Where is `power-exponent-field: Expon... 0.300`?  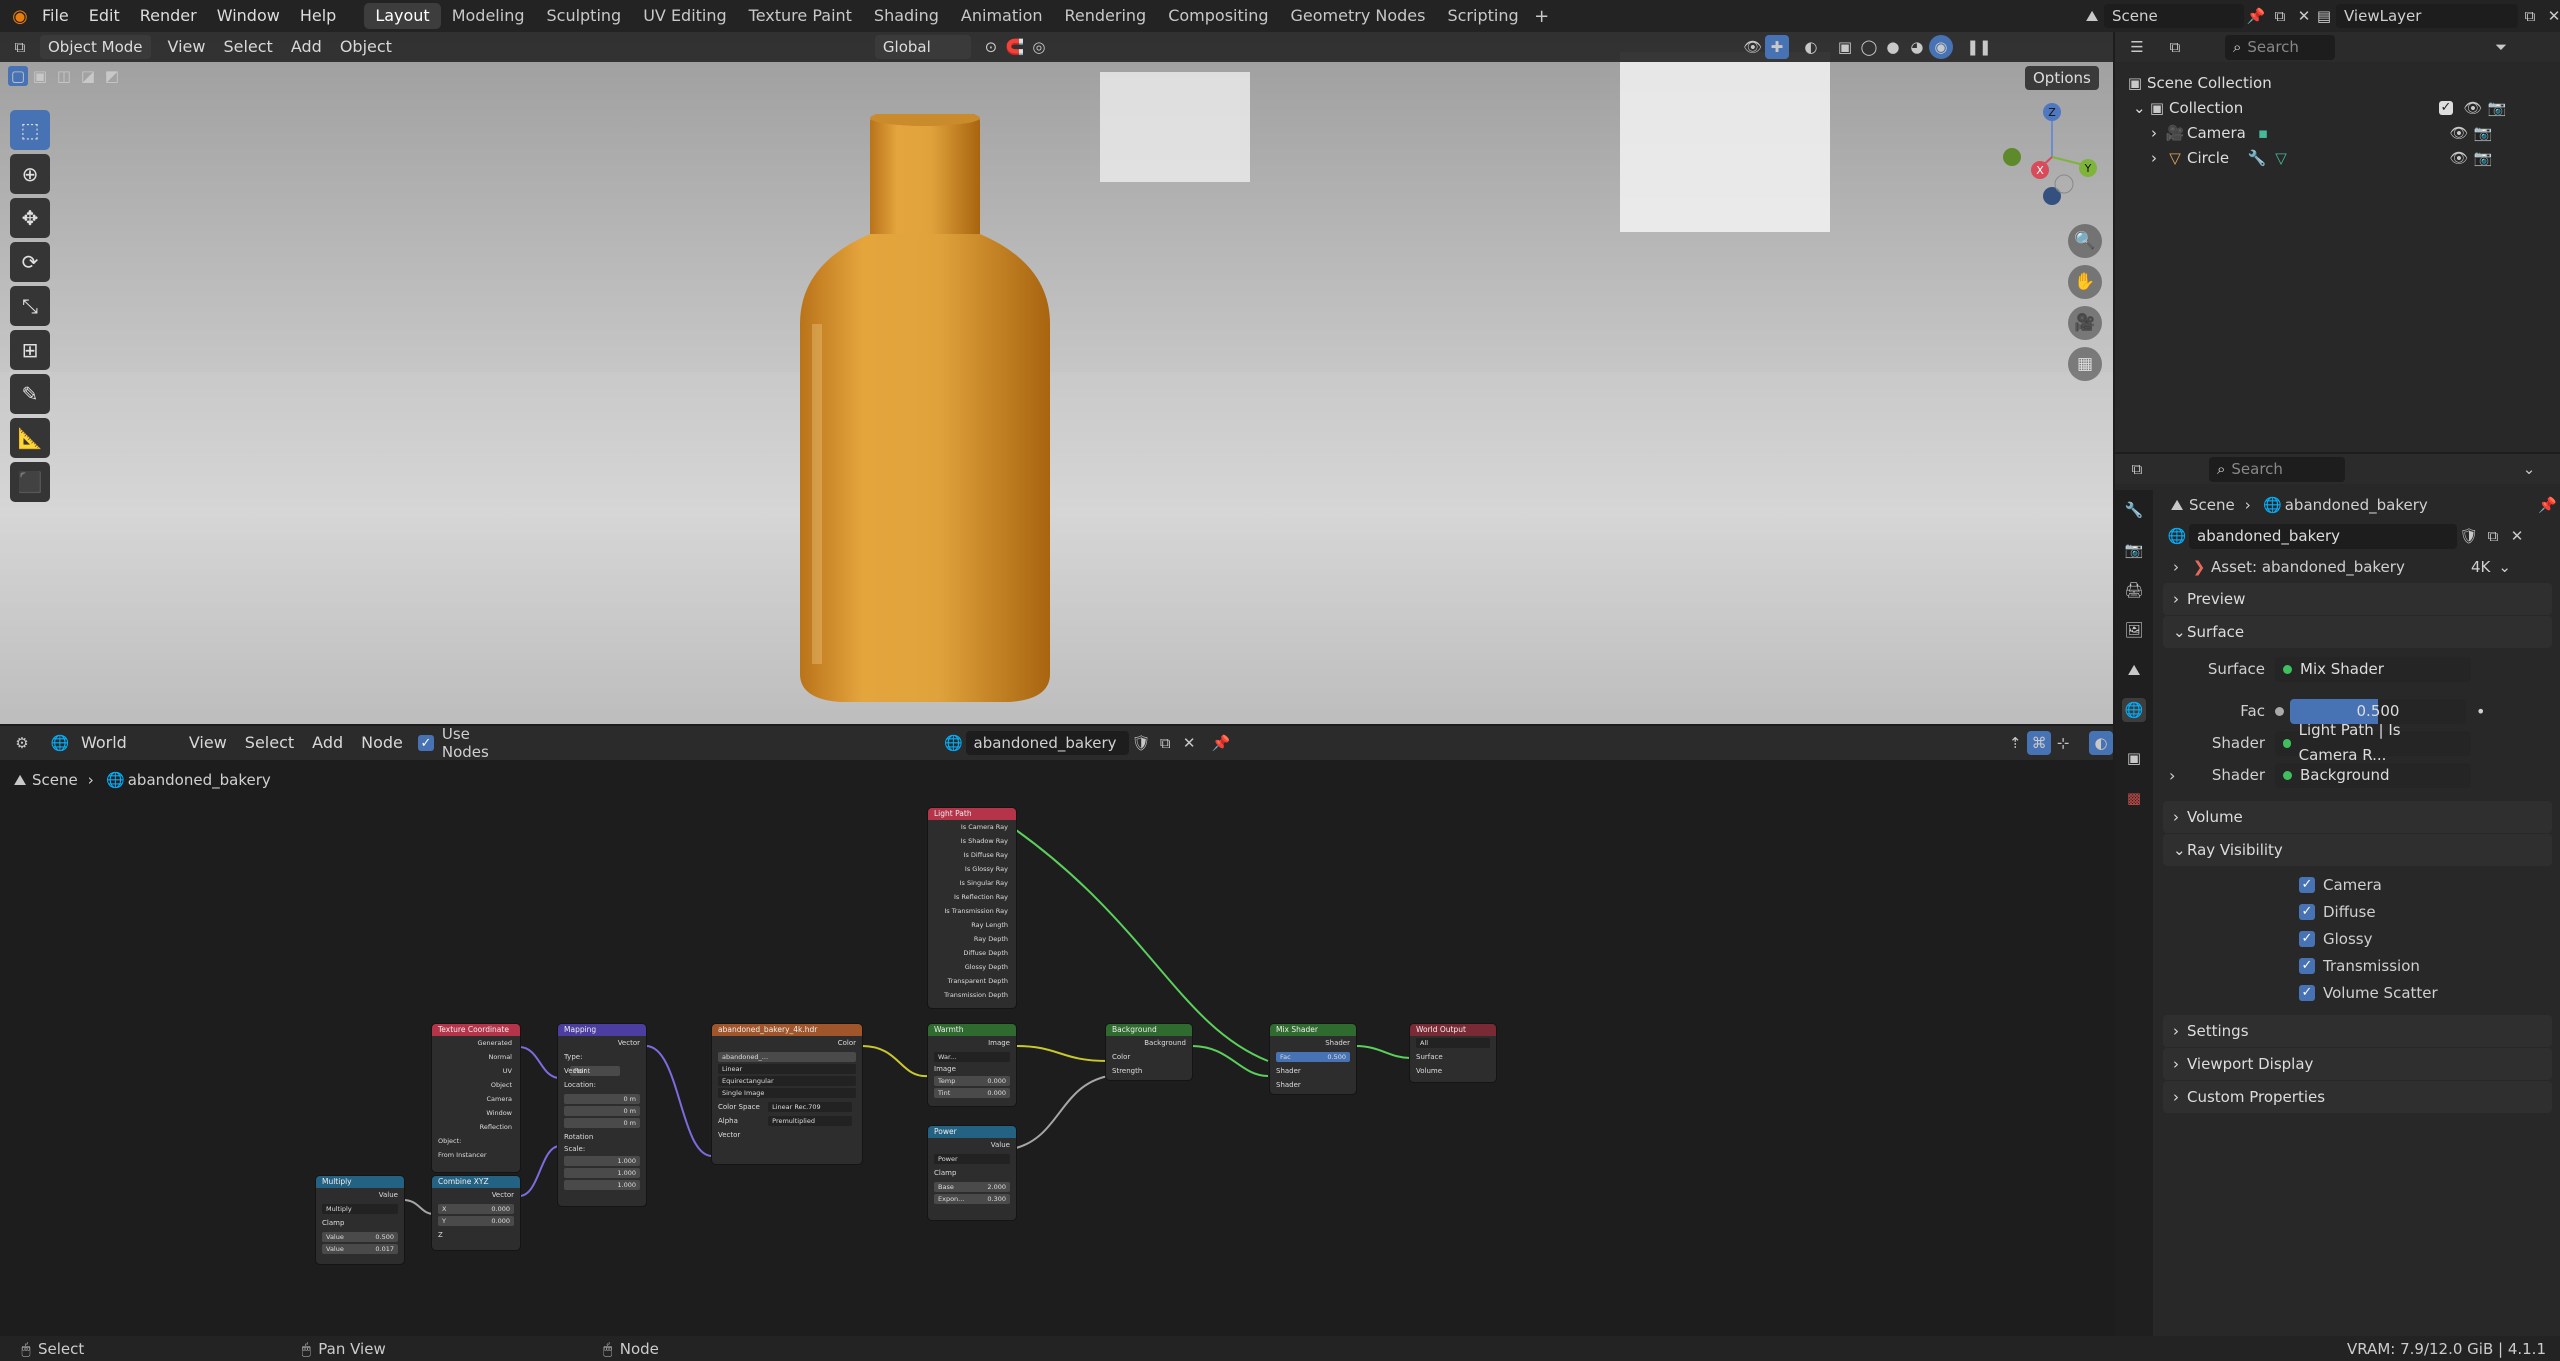
power-exponent-field: Expon... 0.300 is located at coordinates (972, 1199).